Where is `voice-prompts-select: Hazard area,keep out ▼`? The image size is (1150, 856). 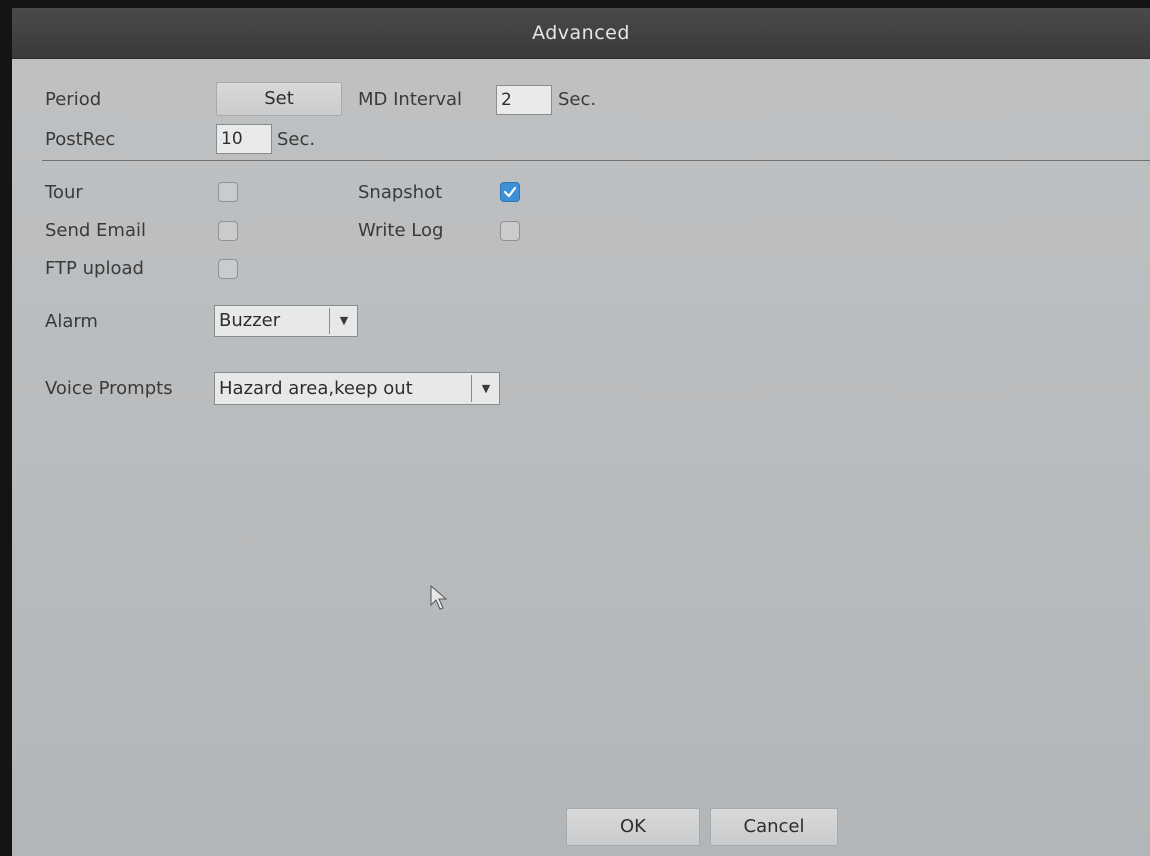
voice-prompts-select: Hazard area,keep out ▼ is located at coordinates (357, 388).